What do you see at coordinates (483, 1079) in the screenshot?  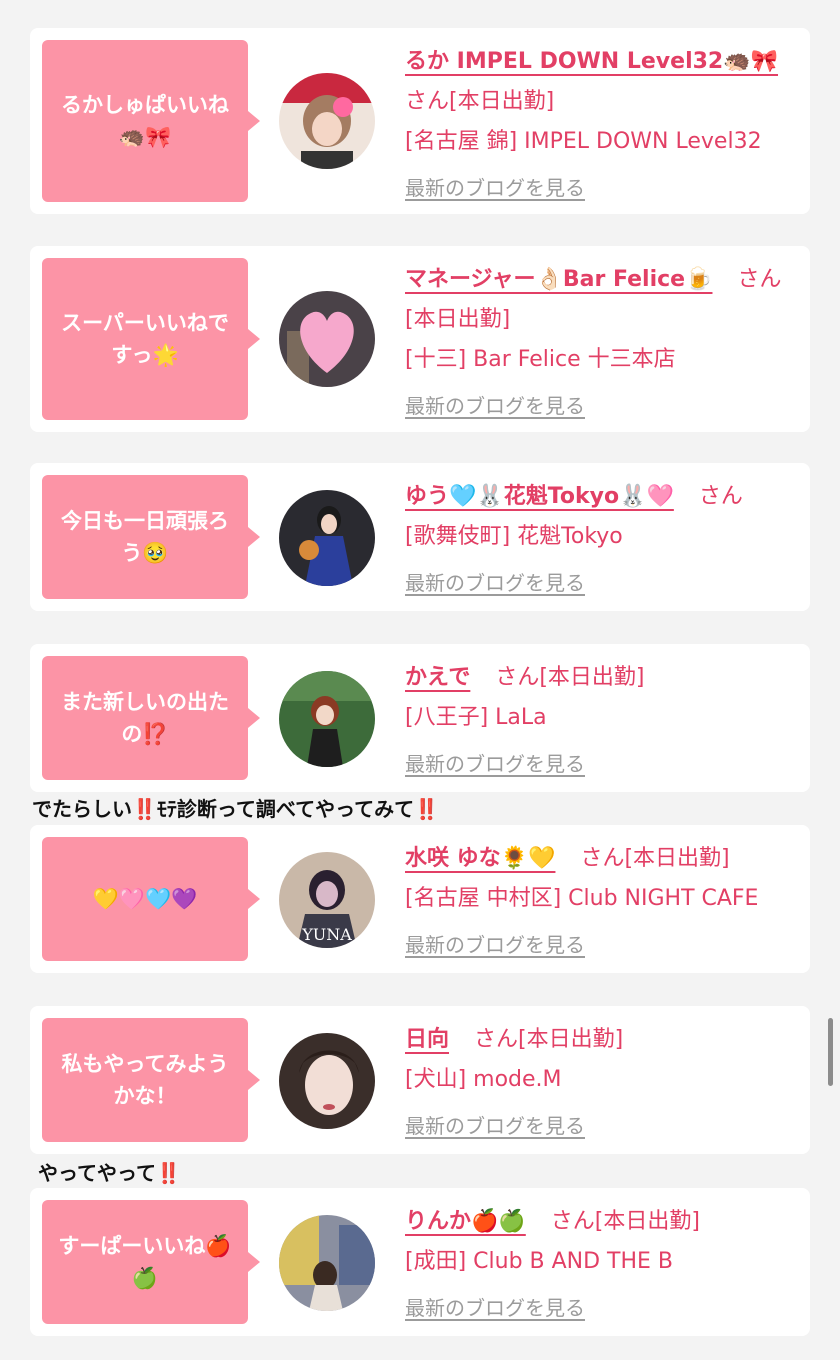 I see `shop-name: [犬山] mode.M` at bounding box center [483, 1079].